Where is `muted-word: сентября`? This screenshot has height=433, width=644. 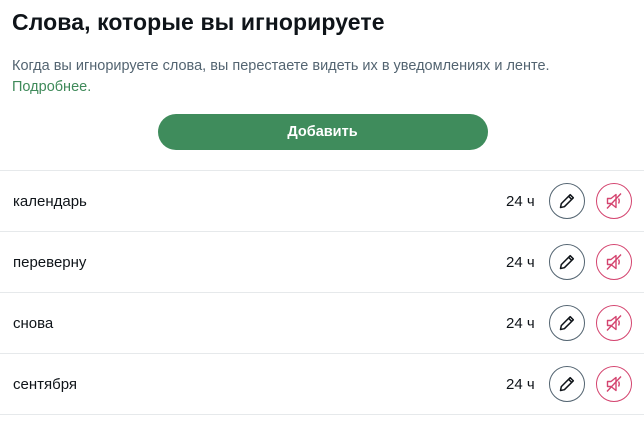
muted-word: сентября is located at coordinates (45, 384).